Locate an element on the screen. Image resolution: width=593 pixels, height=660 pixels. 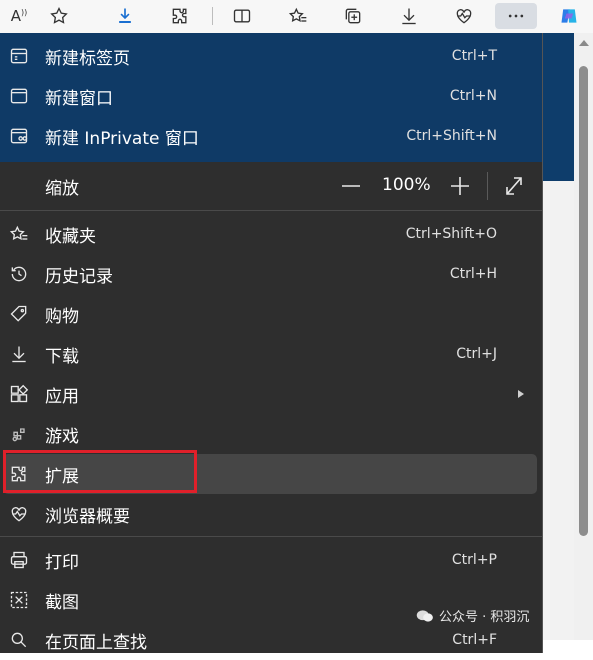
download-icon is located at coordinates (125, 15).